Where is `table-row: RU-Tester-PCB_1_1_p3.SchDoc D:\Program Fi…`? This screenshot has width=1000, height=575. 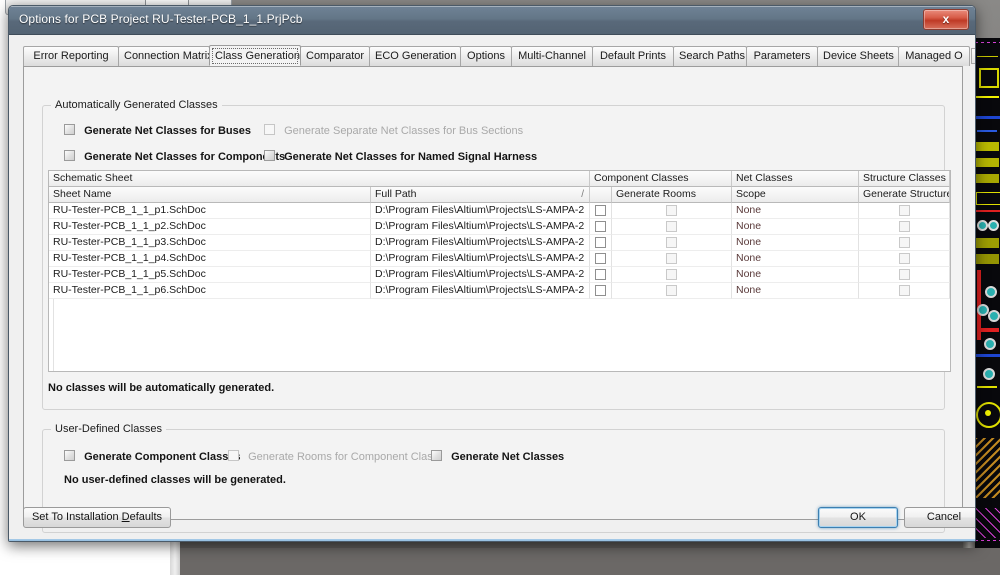
table-row: RU-Tester-PCB_1_1_p3.SchDoc D:\Program Fi… is located at coordinates (499, 243).